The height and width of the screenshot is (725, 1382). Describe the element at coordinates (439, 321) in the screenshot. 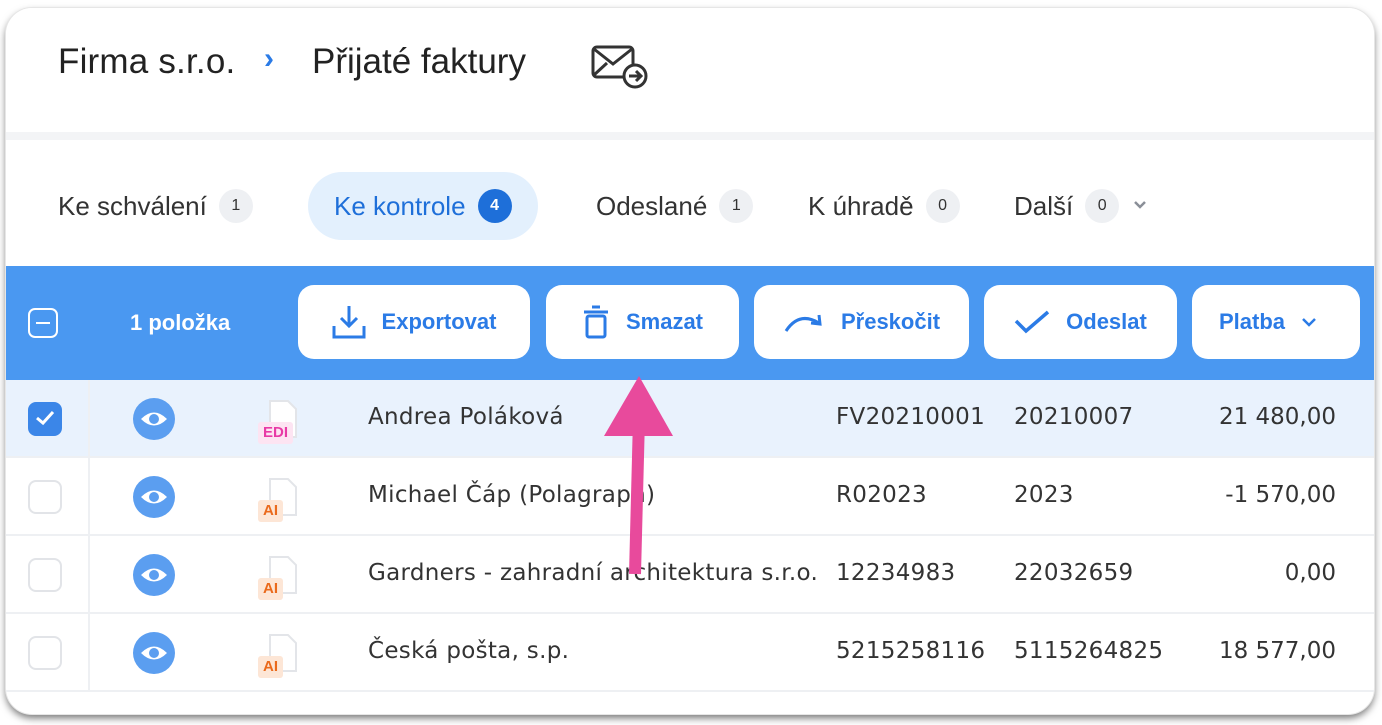

I see `export-label: Exportovat` at that location.